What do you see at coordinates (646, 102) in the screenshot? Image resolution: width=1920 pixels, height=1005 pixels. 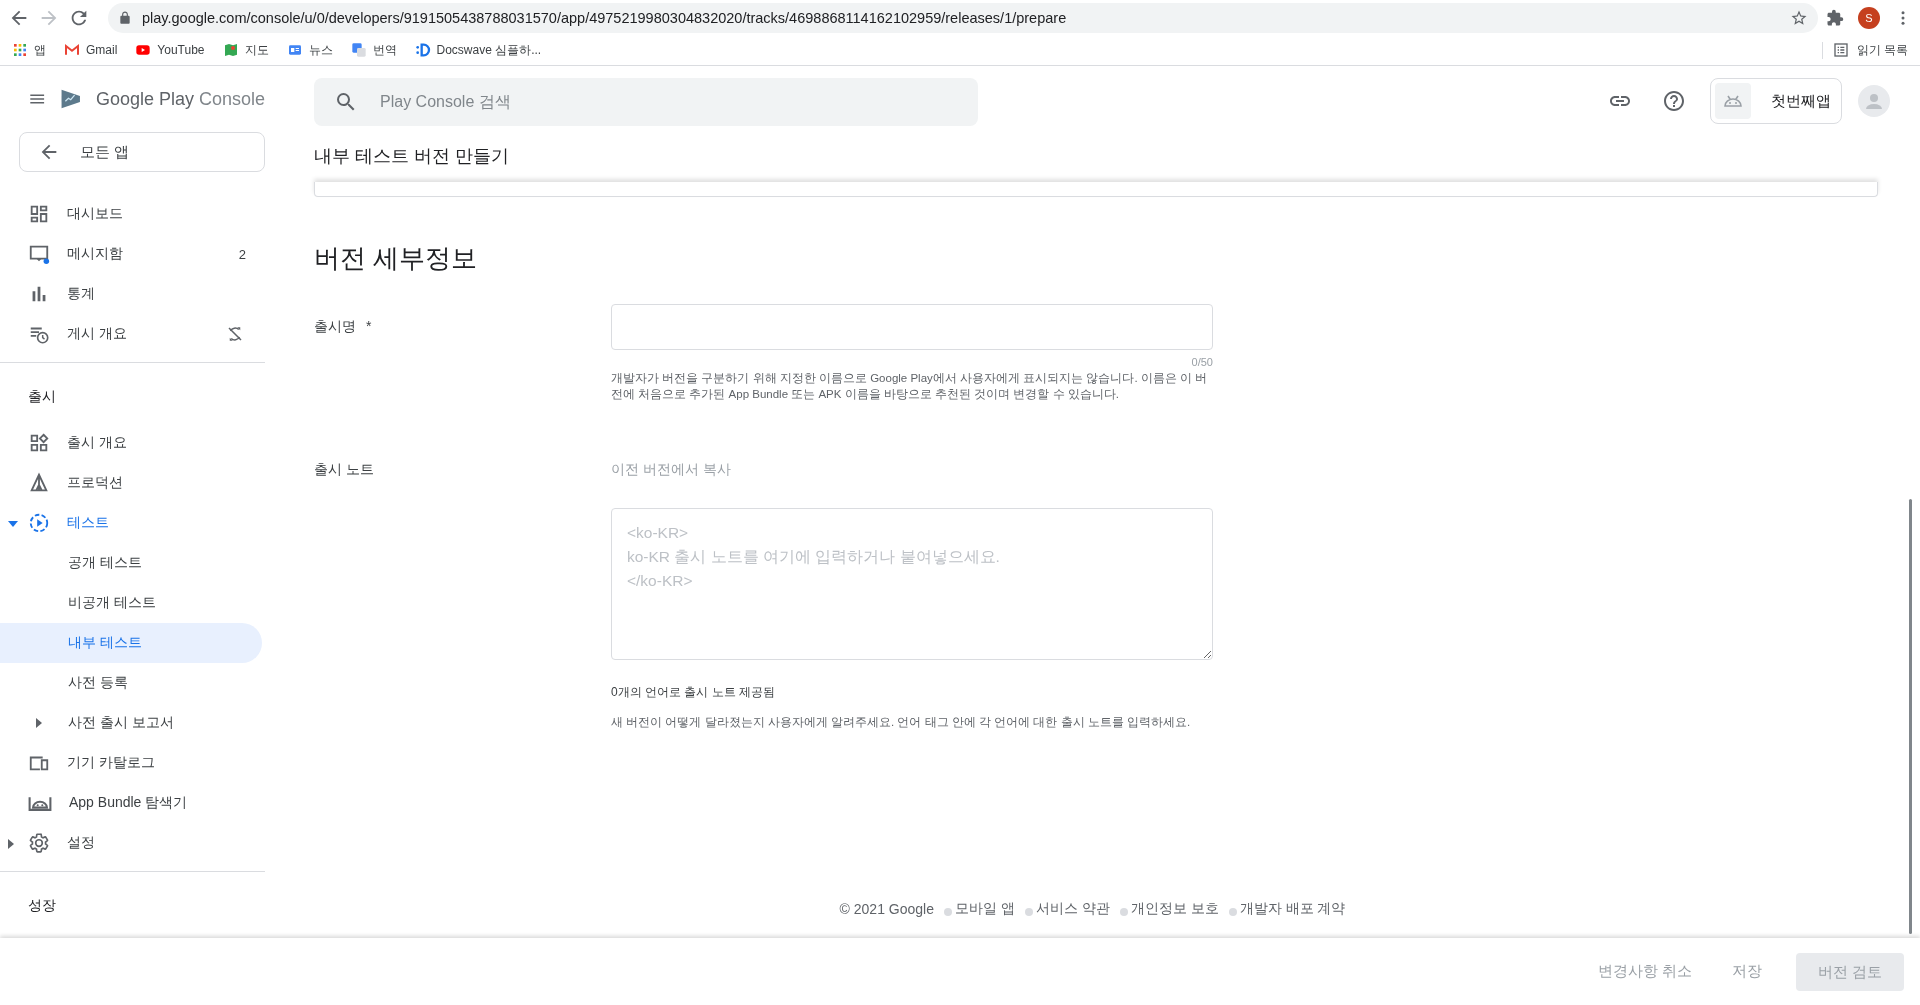 I see `search-field: Play Console 검색` at bounding box center [646, 102].